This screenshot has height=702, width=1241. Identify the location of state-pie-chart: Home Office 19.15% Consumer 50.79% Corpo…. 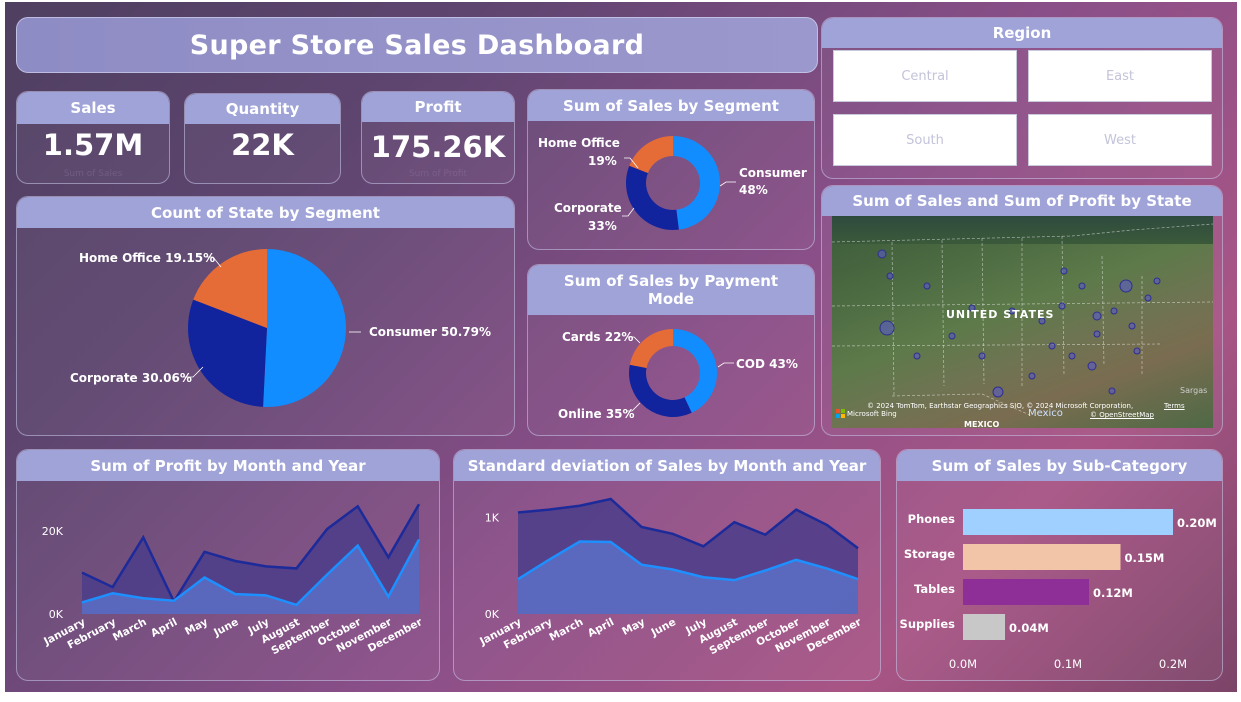
(280, 328).